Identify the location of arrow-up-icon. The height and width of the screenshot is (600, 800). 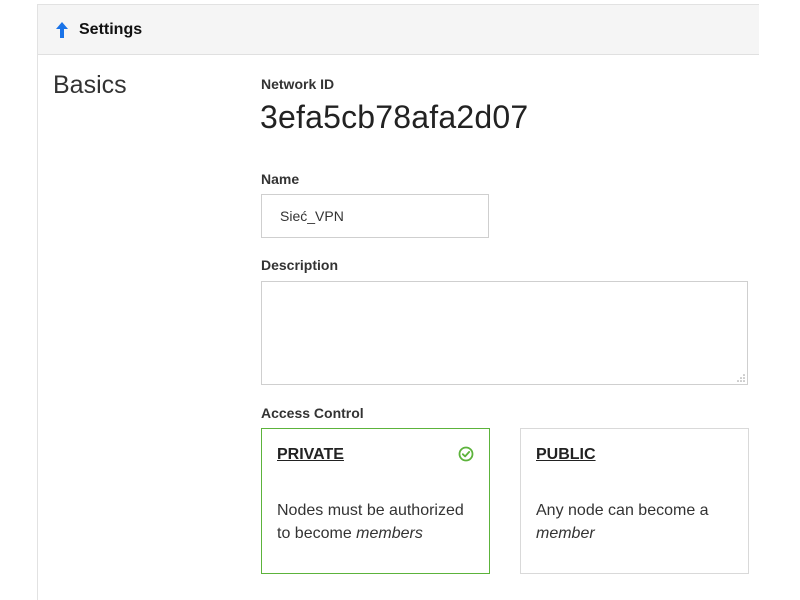
(62, 30).